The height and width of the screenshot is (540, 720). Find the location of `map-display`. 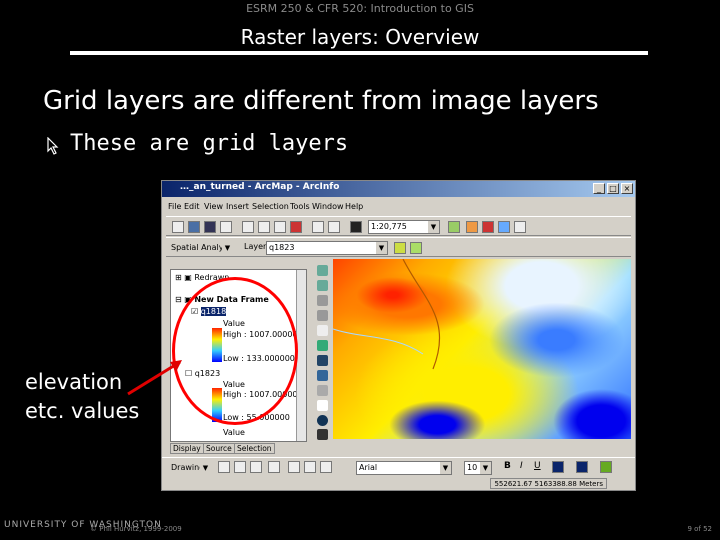

map-display is located at coordinates (482, 349).